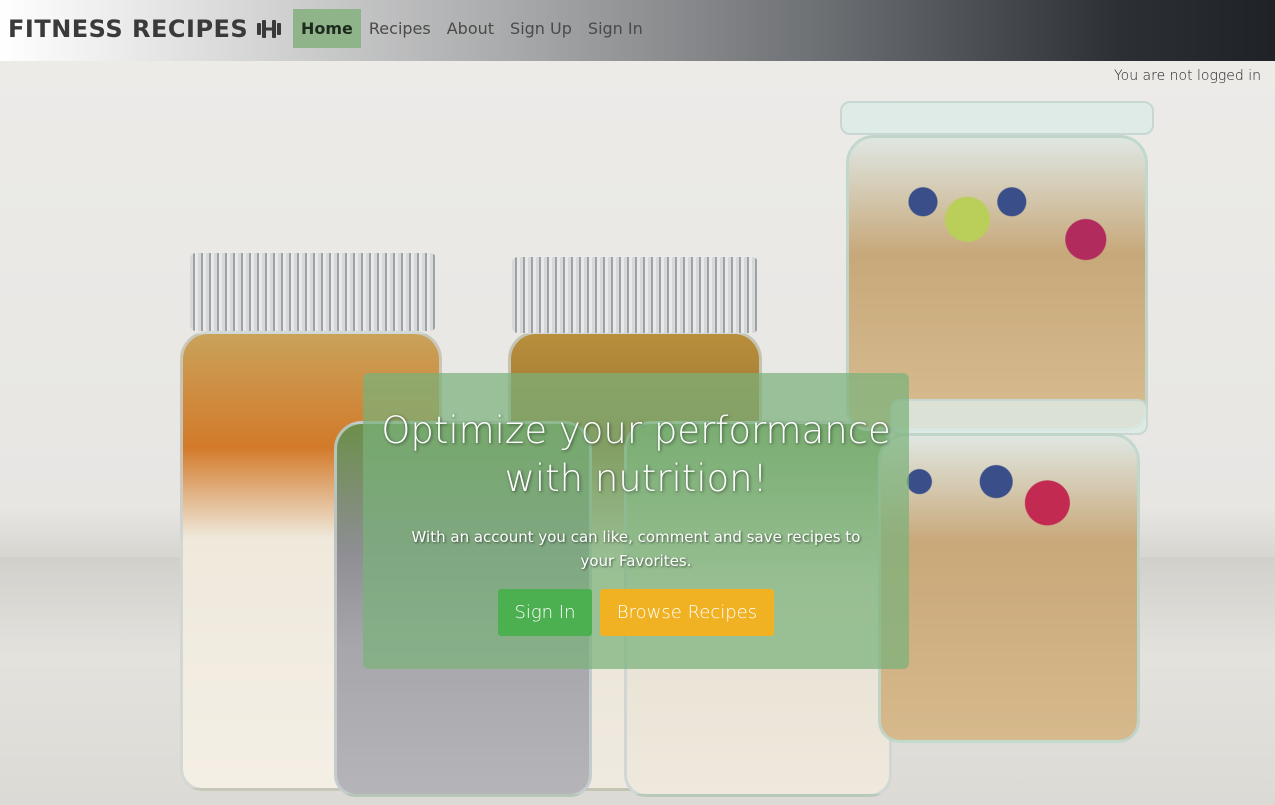 This screenshot has width=1275, height=805. Describe the element at coordinates (269, 29) in the screenshot. I see `dumbbell-icon` at that location.